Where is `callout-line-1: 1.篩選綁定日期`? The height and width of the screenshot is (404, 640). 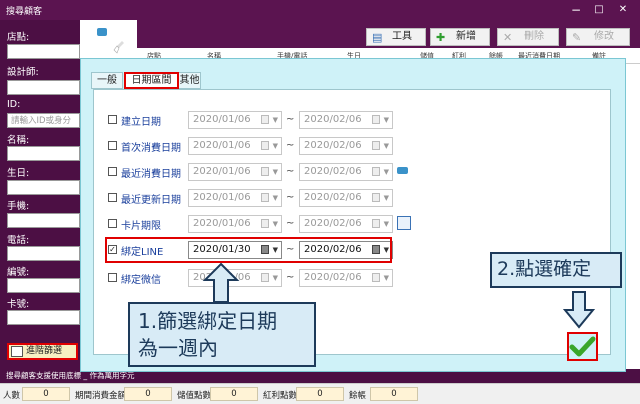
callout-line-1: 1.篩選綁定日期 is located at coordinates (208, 321).